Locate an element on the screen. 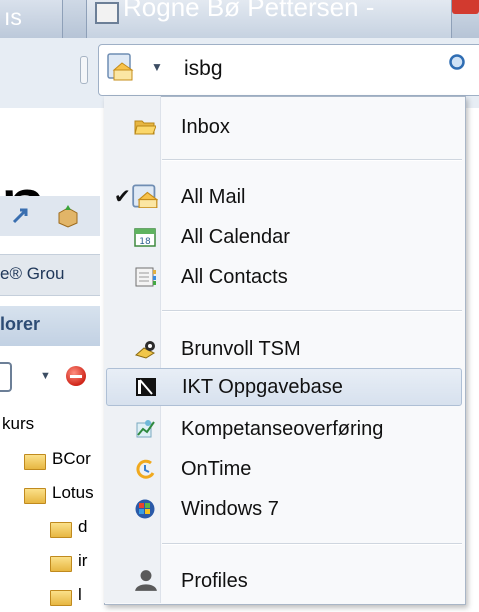  menu-item-label: Brunvoll TSM is located at coordinates (241, 349).